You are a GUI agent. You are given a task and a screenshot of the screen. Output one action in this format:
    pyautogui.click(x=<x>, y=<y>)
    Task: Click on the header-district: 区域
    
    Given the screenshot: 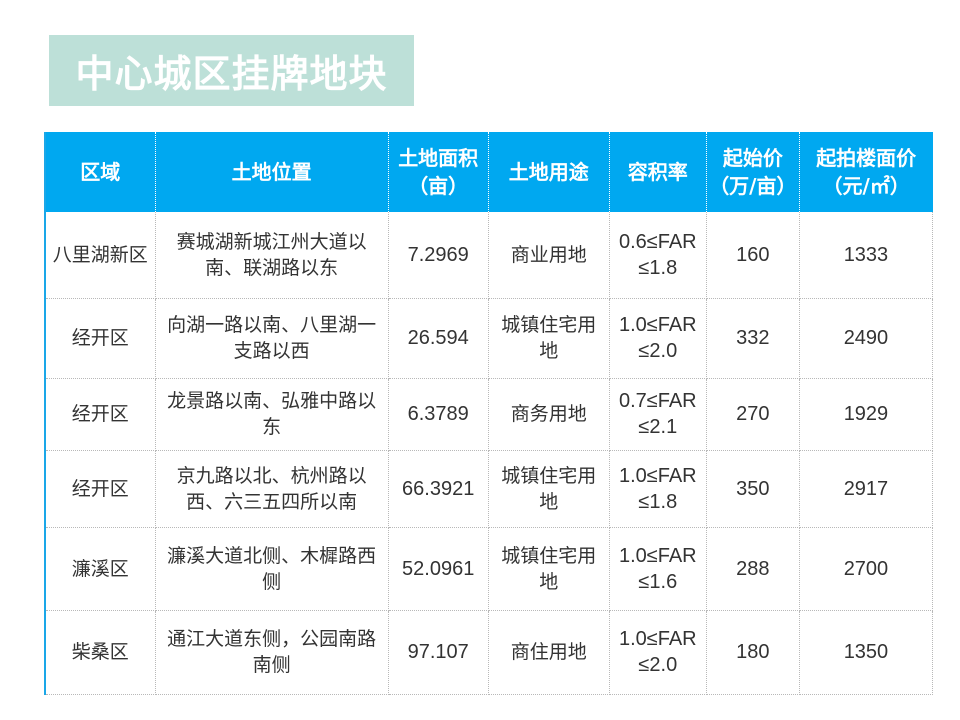 What is the action you would take?
    pyautogui.click(x=100, y=172)
    